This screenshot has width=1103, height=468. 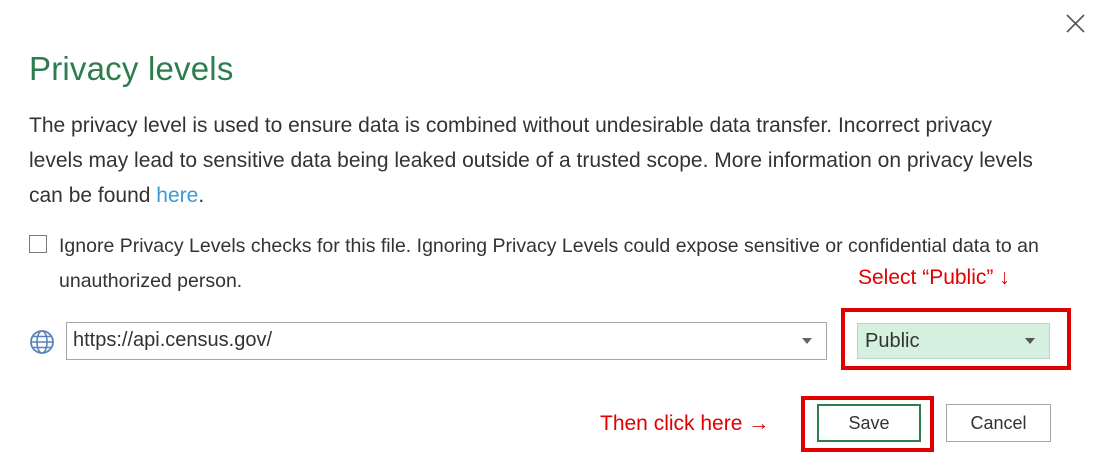 I want to click on dialog-title: Privacy levels, so click(x=131, y=68).